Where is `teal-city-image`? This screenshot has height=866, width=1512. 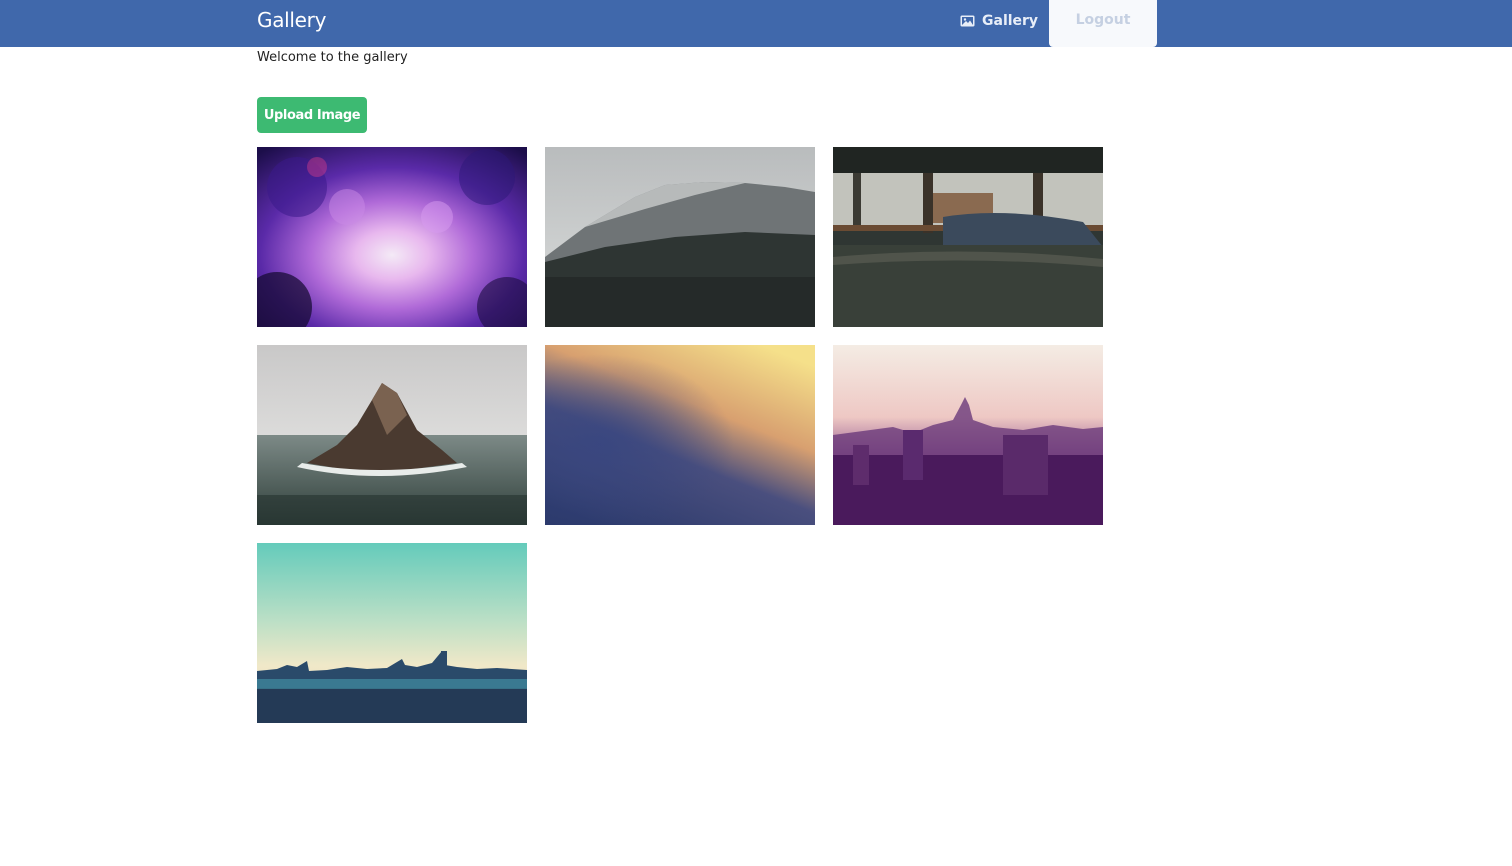
teal-city-image is located at coordinates (392, 633).